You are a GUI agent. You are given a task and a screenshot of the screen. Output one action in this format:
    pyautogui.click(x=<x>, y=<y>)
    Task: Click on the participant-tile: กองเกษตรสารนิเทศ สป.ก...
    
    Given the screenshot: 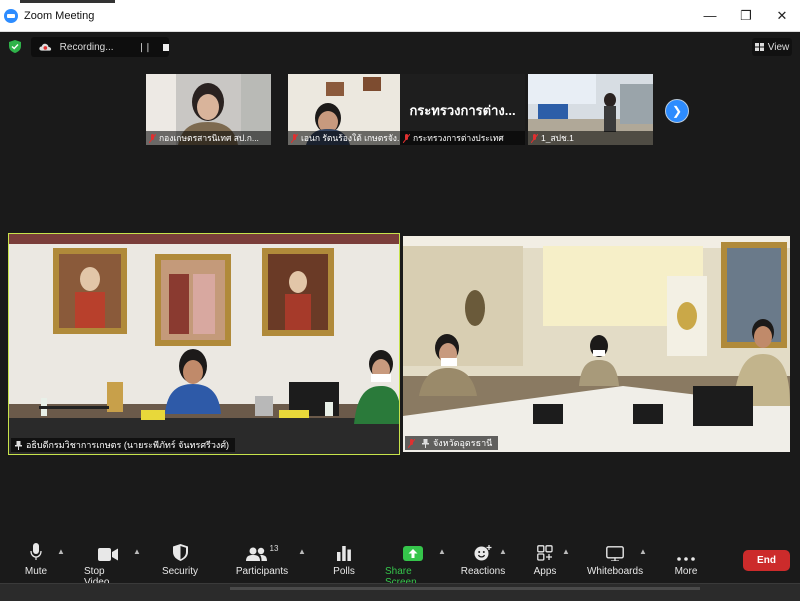 What is the action you would take?
    pyautogui.click(x=208, y=109)
    